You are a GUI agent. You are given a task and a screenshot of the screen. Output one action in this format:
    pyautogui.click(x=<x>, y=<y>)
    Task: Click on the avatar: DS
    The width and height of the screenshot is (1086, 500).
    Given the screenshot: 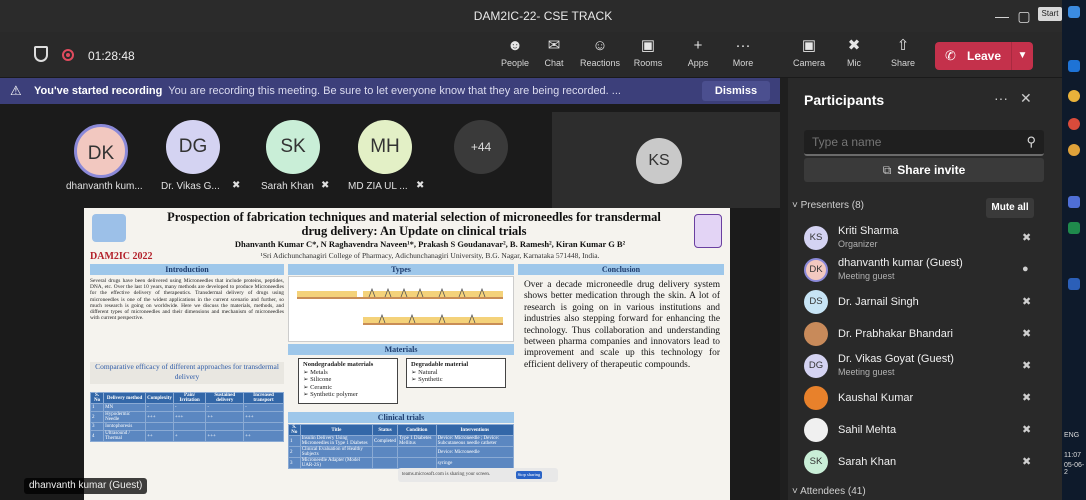 What is the action you would take?
    pyautogui.click(x=816, y=302)
    